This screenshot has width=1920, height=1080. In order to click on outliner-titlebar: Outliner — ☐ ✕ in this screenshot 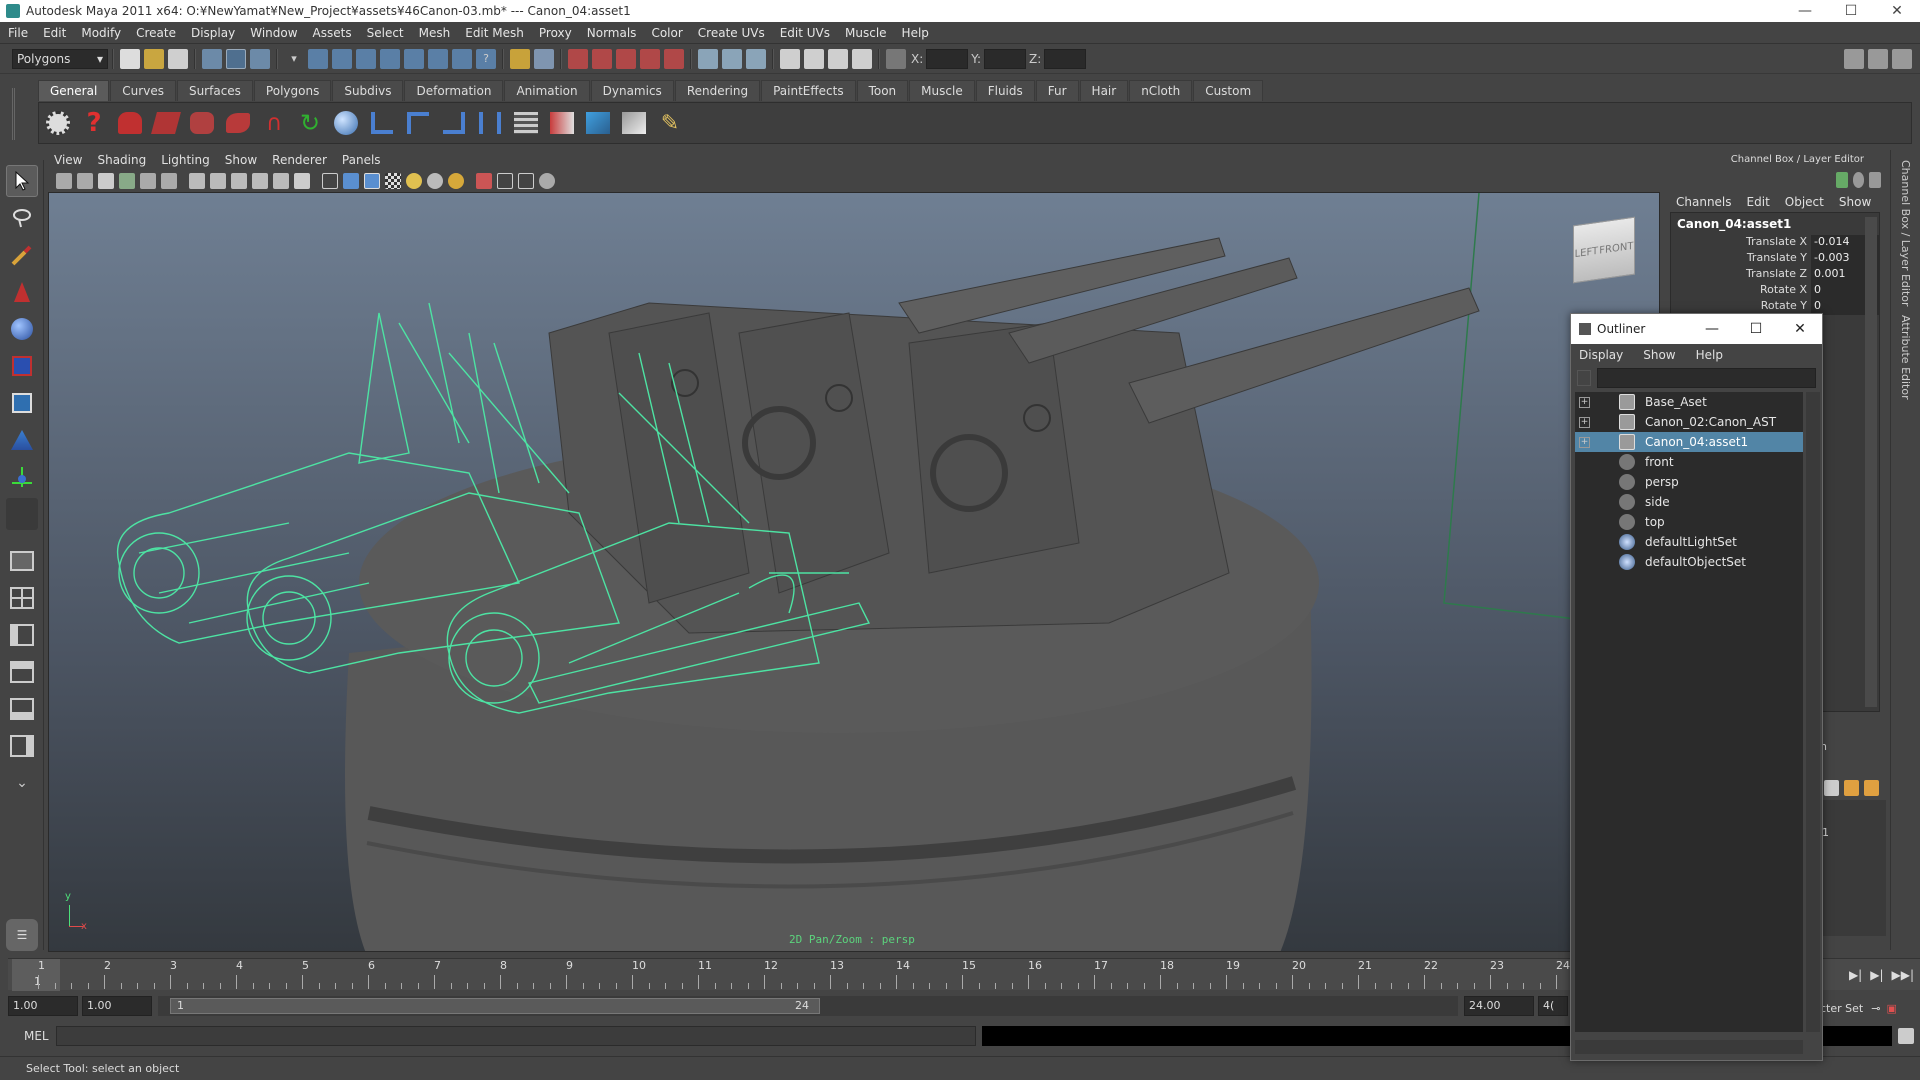, I will do `click(1696, 329)`.